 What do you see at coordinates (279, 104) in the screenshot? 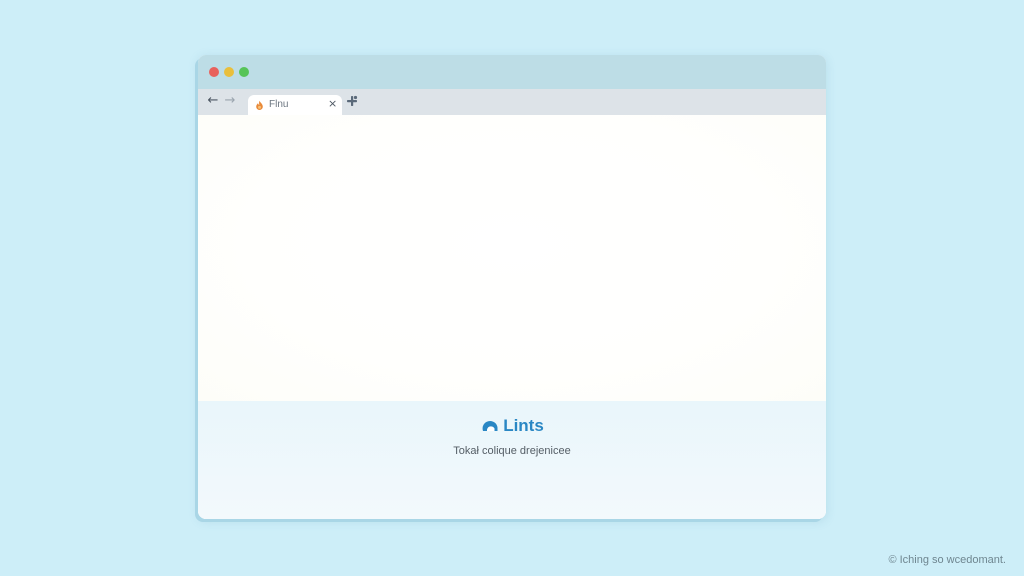
I see `tab-label: Flnu` at bounding box center [279, 104].